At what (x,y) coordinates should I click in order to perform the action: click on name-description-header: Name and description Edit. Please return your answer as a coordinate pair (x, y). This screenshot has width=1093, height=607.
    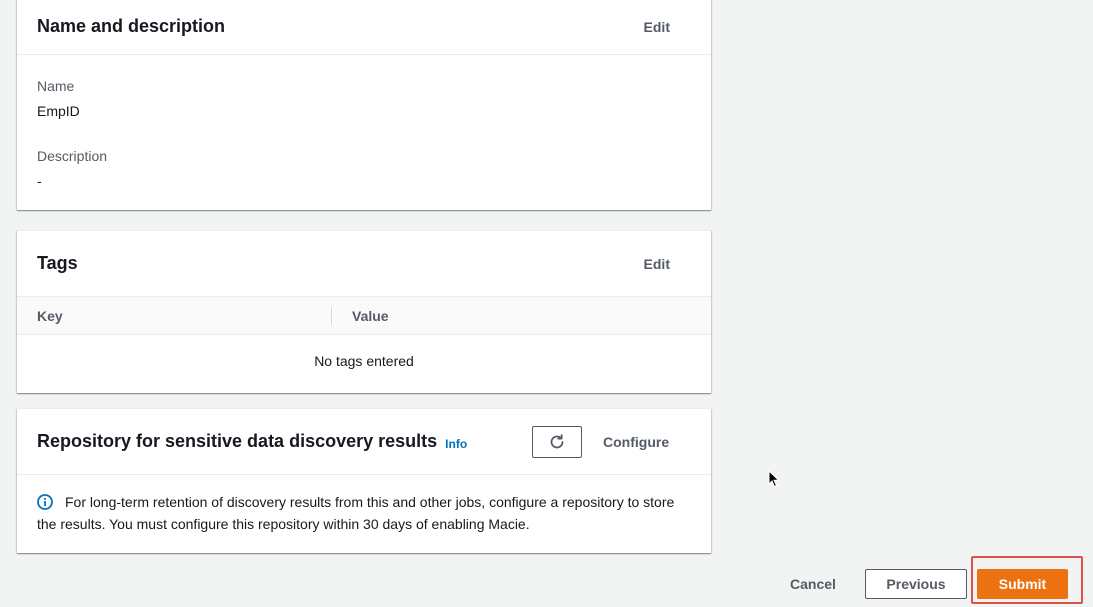
    Looking at the image, I should click on (364, 27).